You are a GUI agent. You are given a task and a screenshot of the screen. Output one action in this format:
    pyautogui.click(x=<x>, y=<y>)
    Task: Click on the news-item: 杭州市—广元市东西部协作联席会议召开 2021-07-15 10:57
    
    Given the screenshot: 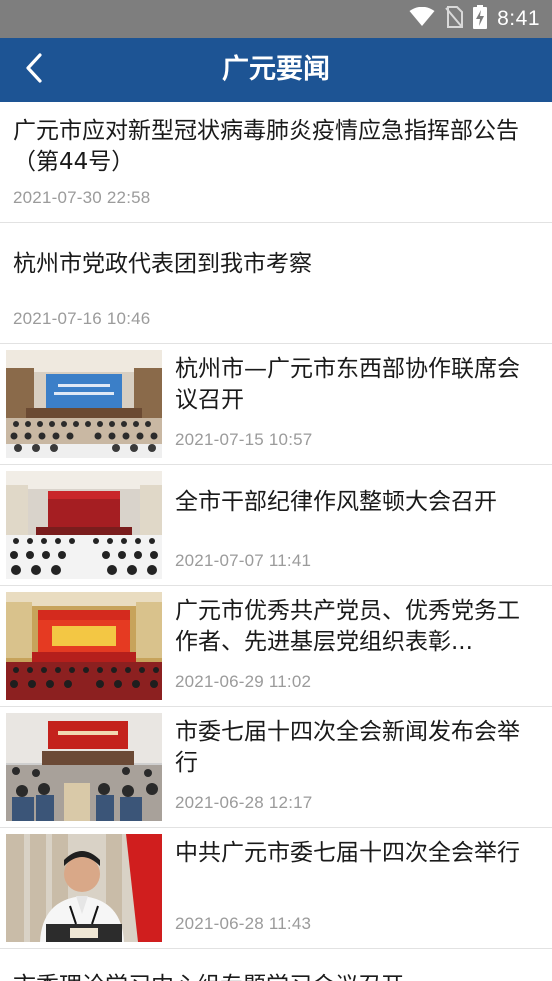 What is the action you would take?
    pyautogui.click(x=276, y=404)
    